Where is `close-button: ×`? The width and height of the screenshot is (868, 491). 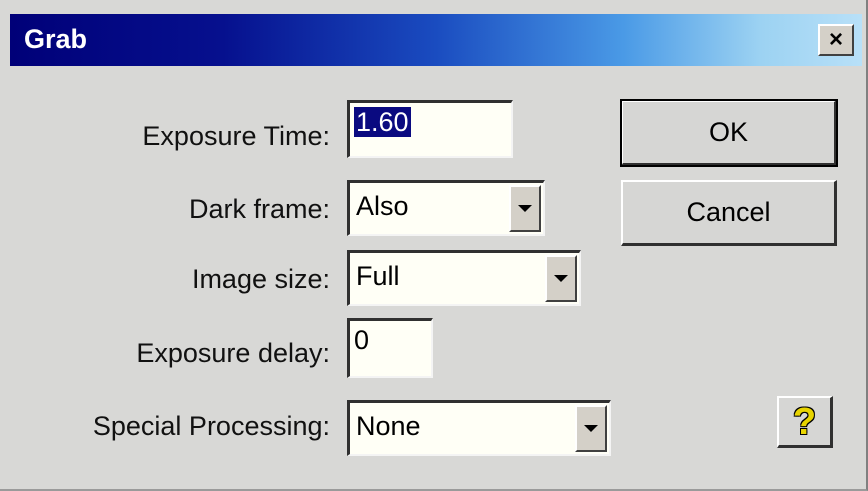
close-button: × is located at coordinates (836, 40).